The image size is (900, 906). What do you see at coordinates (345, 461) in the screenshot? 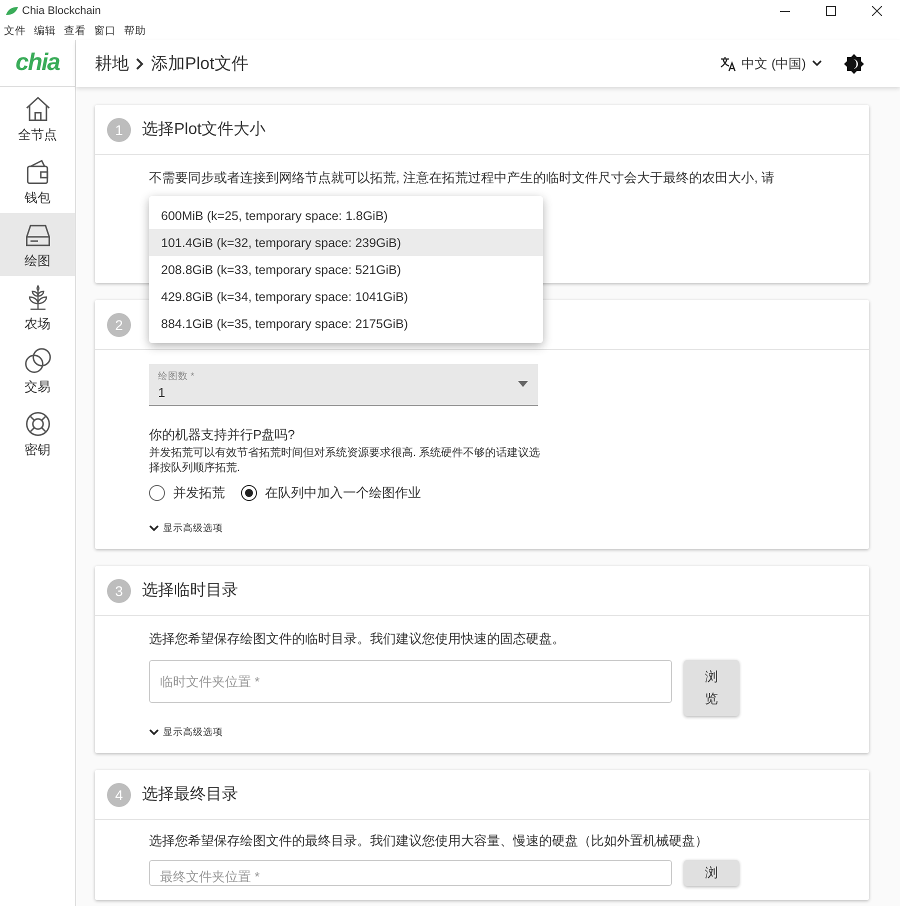
I see `hint-text: 并发拓荒可以有效节省拓荒时间但对系统资源要求很高. 系统硬件不够的话建议选择按队列顺序拓荒.` at bounding box center [345, 461].